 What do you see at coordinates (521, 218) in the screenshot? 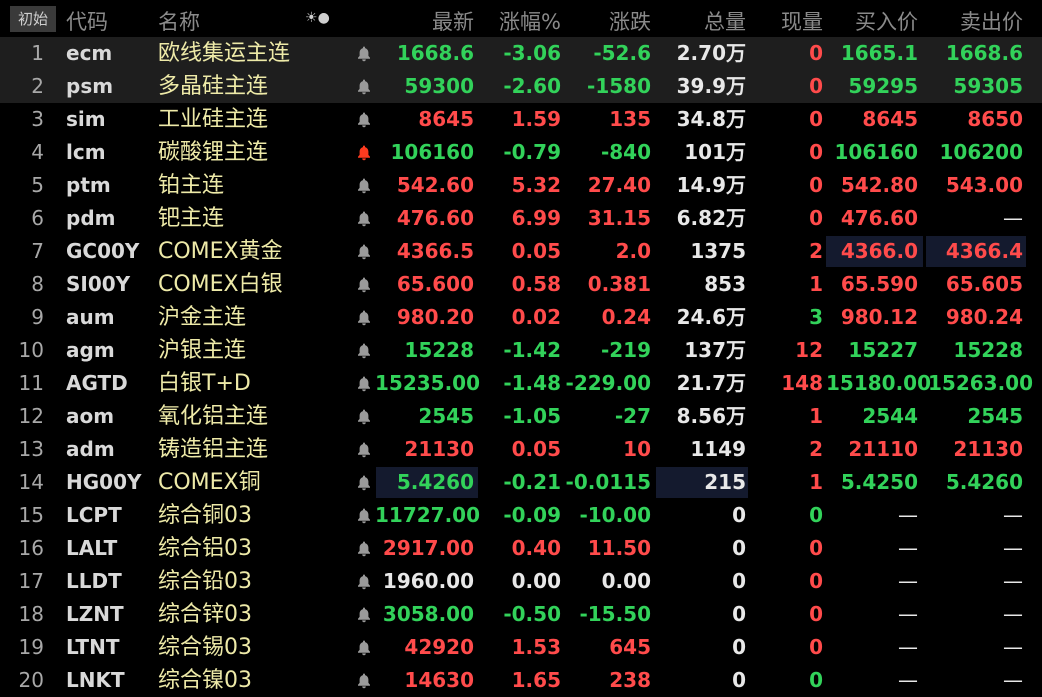
I see `table-row: 6 pdm 钯主连 476.60 6.99 31.15 6.82万 0 476.60 —` at bounding box center [521, 218].